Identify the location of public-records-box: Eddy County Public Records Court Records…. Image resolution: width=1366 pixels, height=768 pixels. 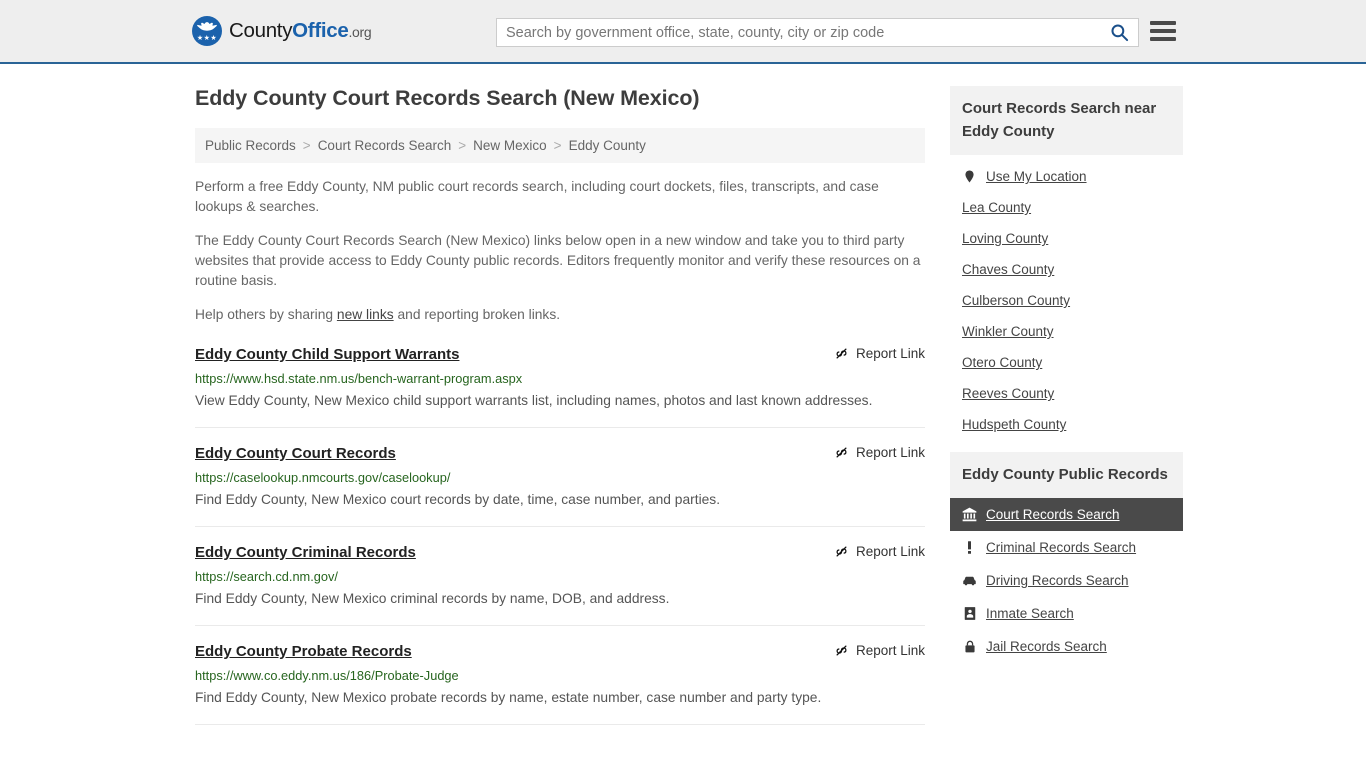
(1066, 557).